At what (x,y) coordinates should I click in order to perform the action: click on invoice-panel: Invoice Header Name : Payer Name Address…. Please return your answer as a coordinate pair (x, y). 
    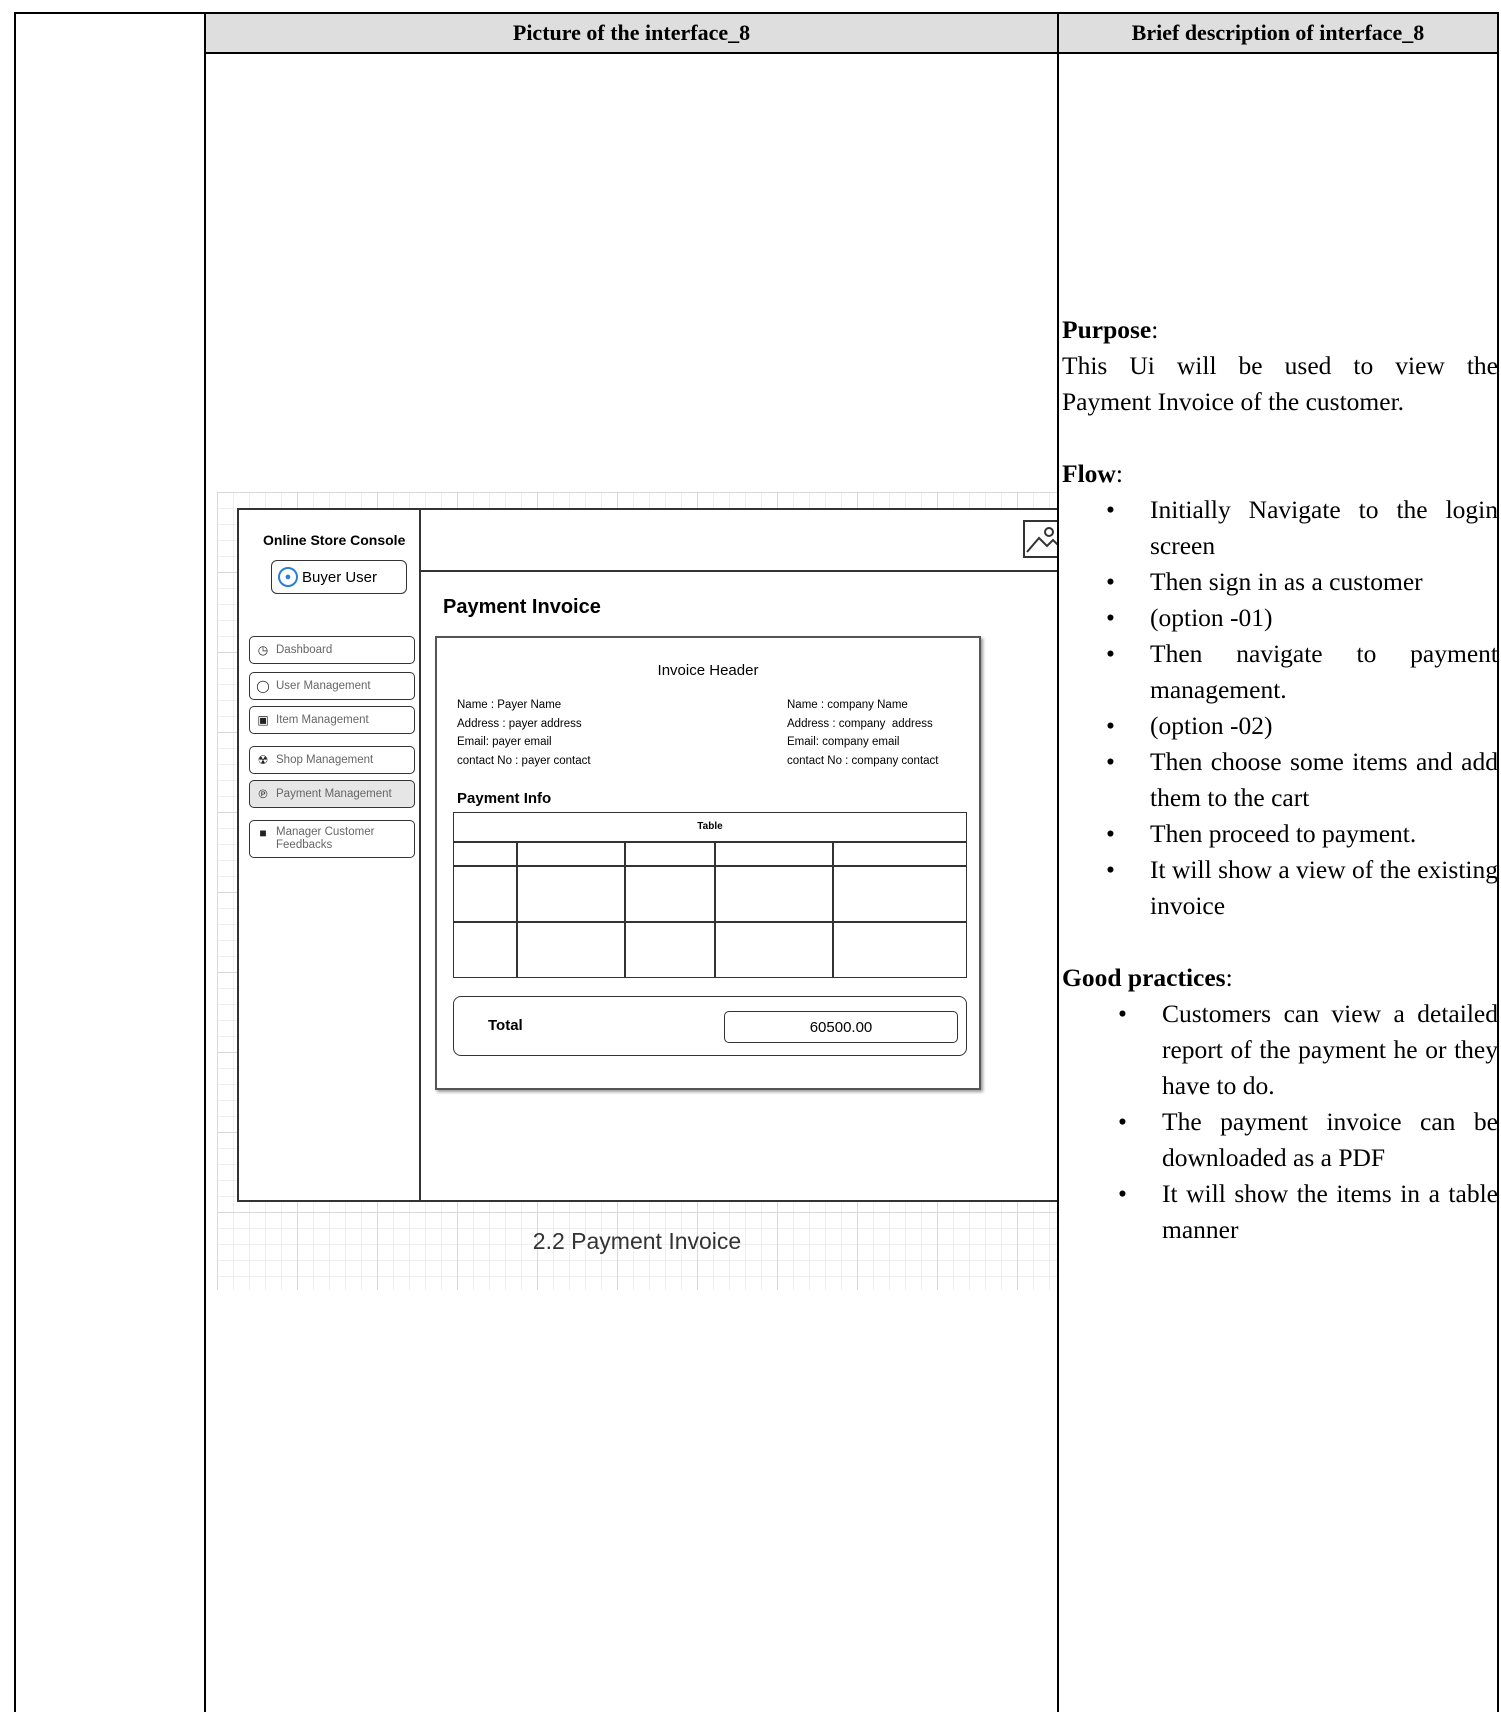
    Looking at the image, I should click on (708, 863).